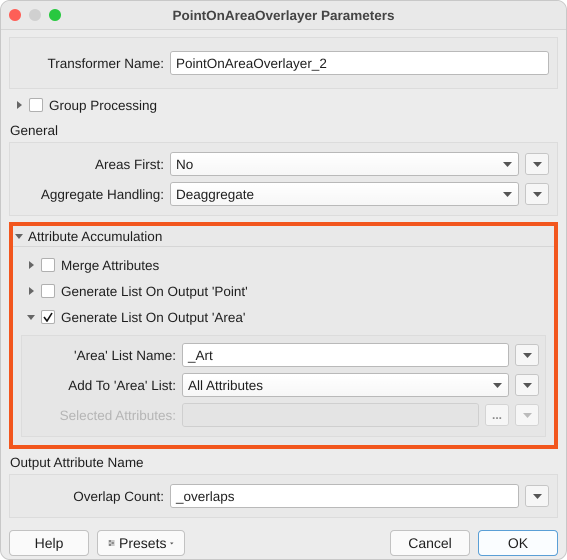 The width and height of the screenshot is (567, 560). I want to click on dropdown: Deaggregate, so click(344, 194).